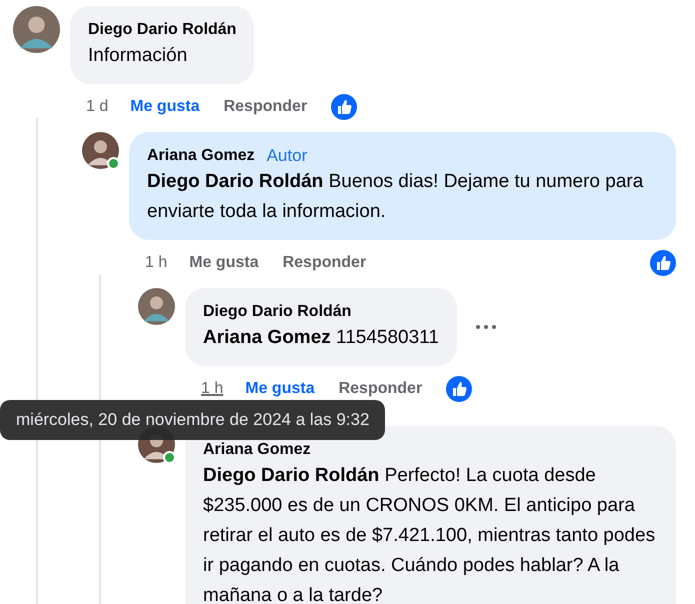 The width and height of the screenshot is (695, 604). What do you see at coordinates (193, 420) in the screenshot?
I see `timestamp-tooltip: miércoles, 20 de noviembre de 2024 a las 9:32` at bounding box center [193, 420].